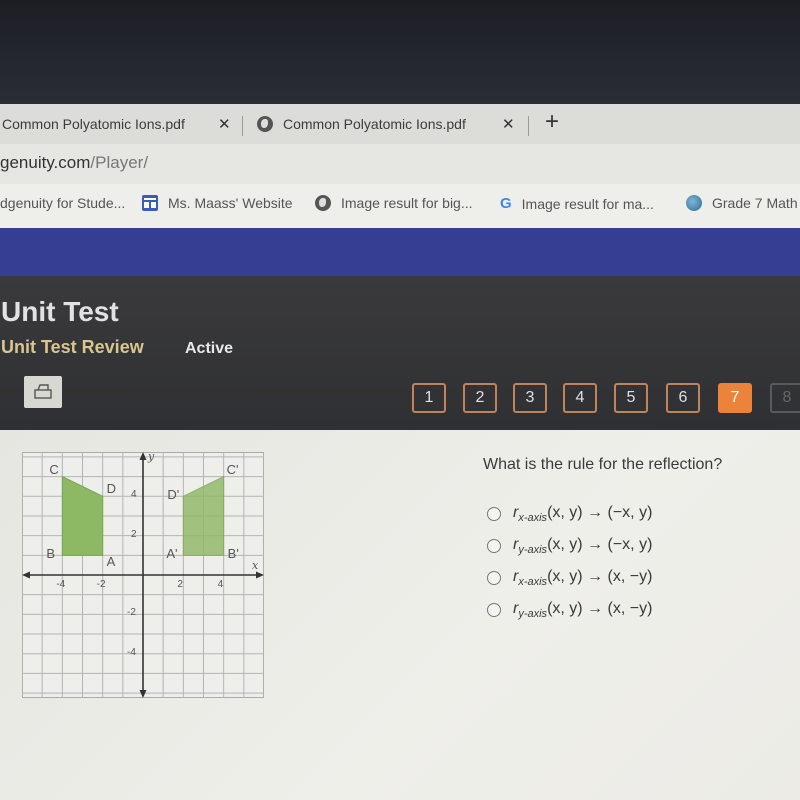  What do you see at coordinates (480, 398) in the screenshot?
I see `question-button-2: 2` at bounding box center [480, 398].